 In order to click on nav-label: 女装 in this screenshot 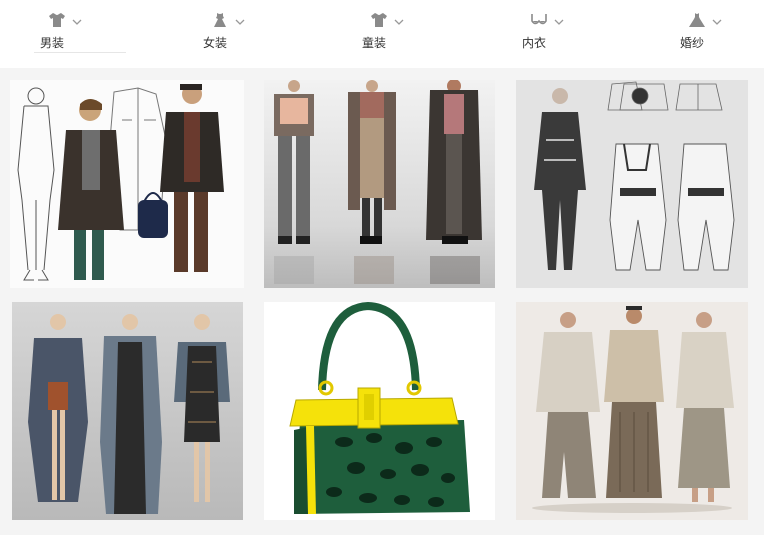, I will do `click(215, 43)`.